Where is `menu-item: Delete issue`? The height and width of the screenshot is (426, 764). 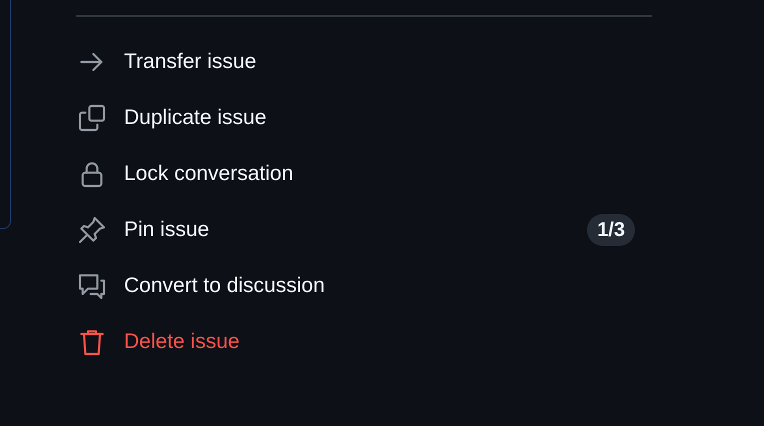 menu-item: Delete issue is located at coordinates (364, 342).